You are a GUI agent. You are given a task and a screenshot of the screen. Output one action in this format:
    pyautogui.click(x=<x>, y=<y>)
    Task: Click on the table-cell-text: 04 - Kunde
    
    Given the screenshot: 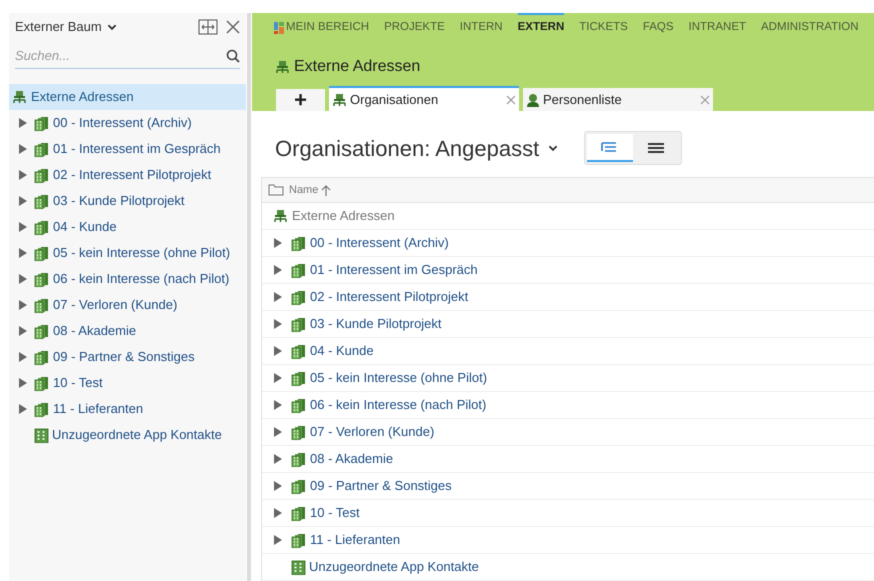 What is the action you would take?
    pyautogui.click(x=342, y=351)
    